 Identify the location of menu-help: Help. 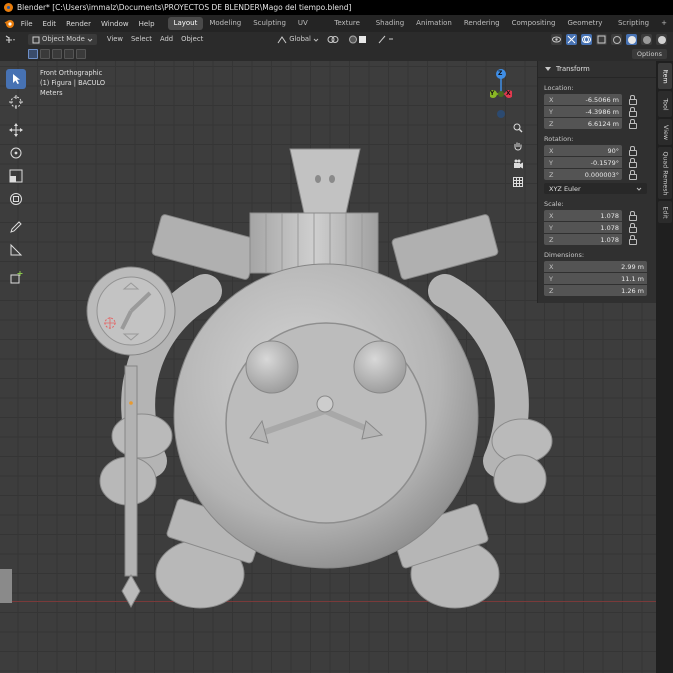
(147, 24).